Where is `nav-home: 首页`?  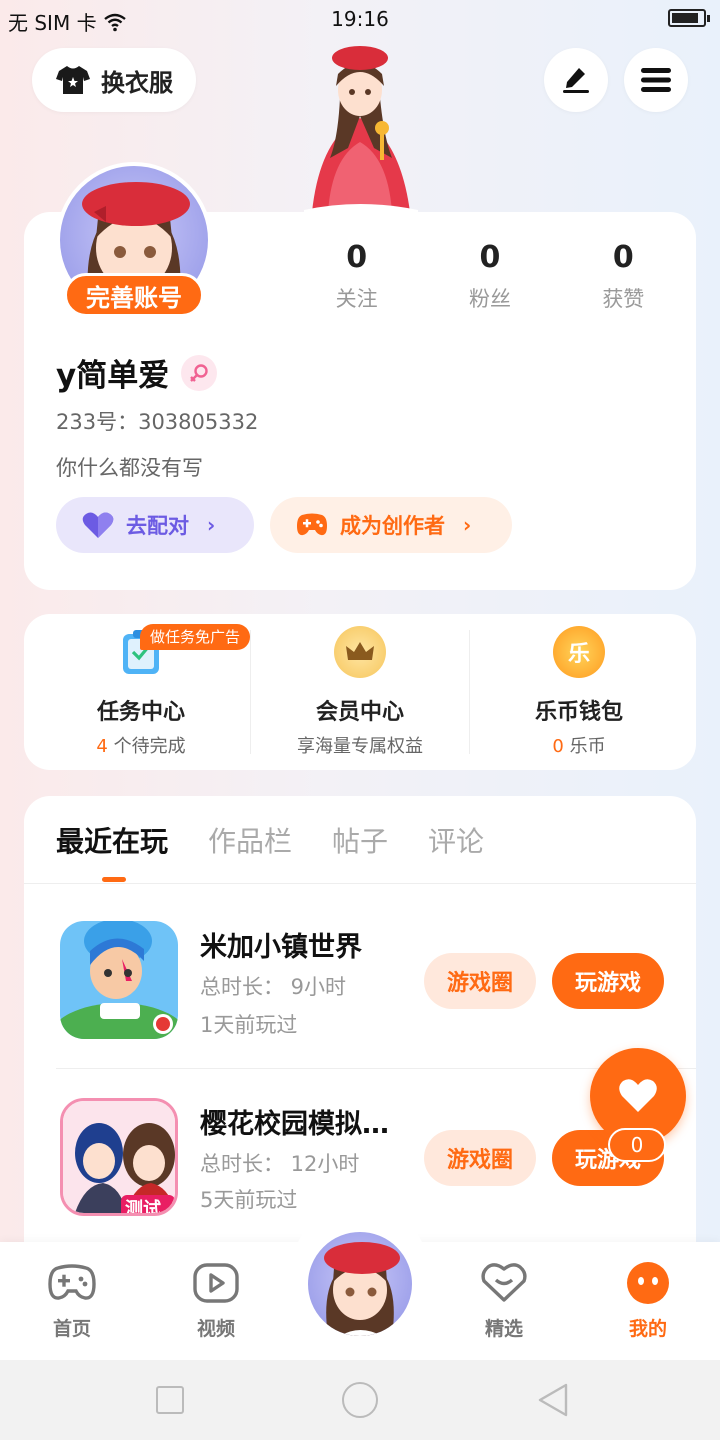 nav-home: 首页 is located at coordinates (72, 1301).